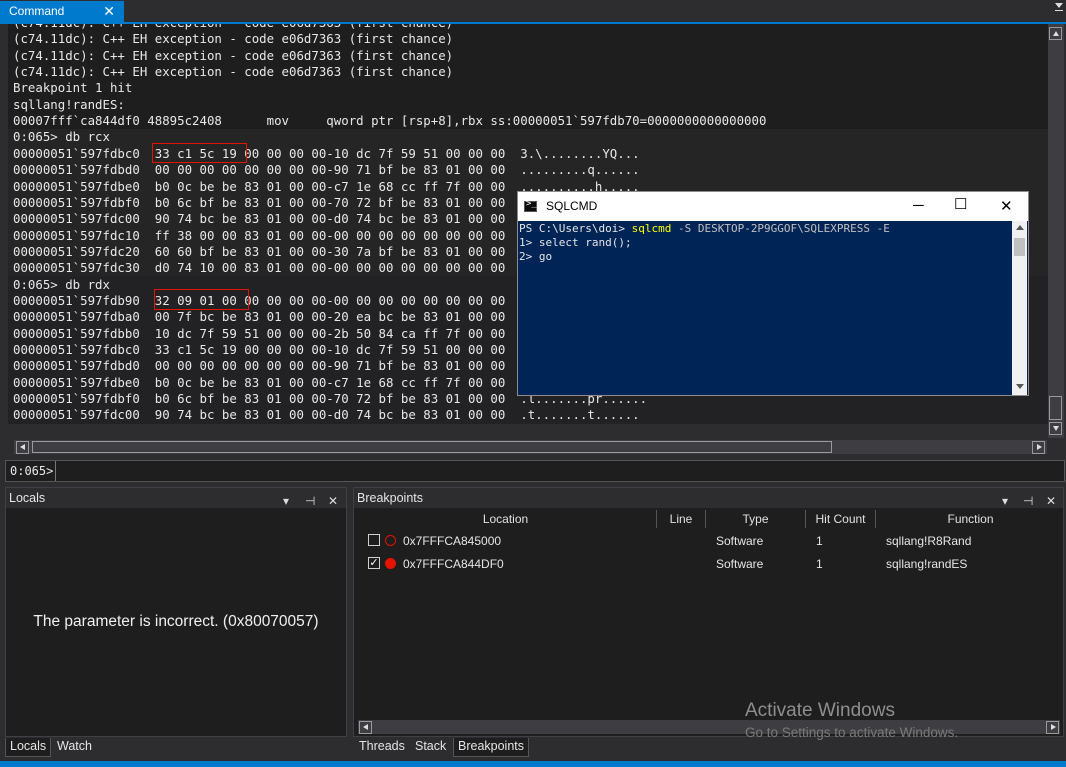 This screenshot has height=767, width=1066. What do you see at coordinates (201, 299) in the screenshot?
I see `highlight-rdx-bytes` at bounding box center [201, 299].